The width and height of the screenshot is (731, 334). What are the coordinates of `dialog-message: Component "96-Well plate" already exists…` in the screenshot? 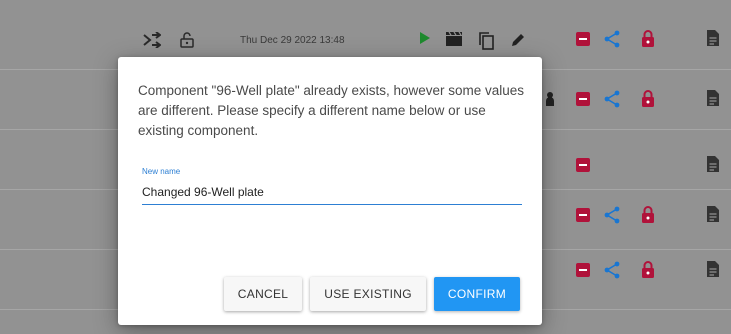 It's located at (331, 110).